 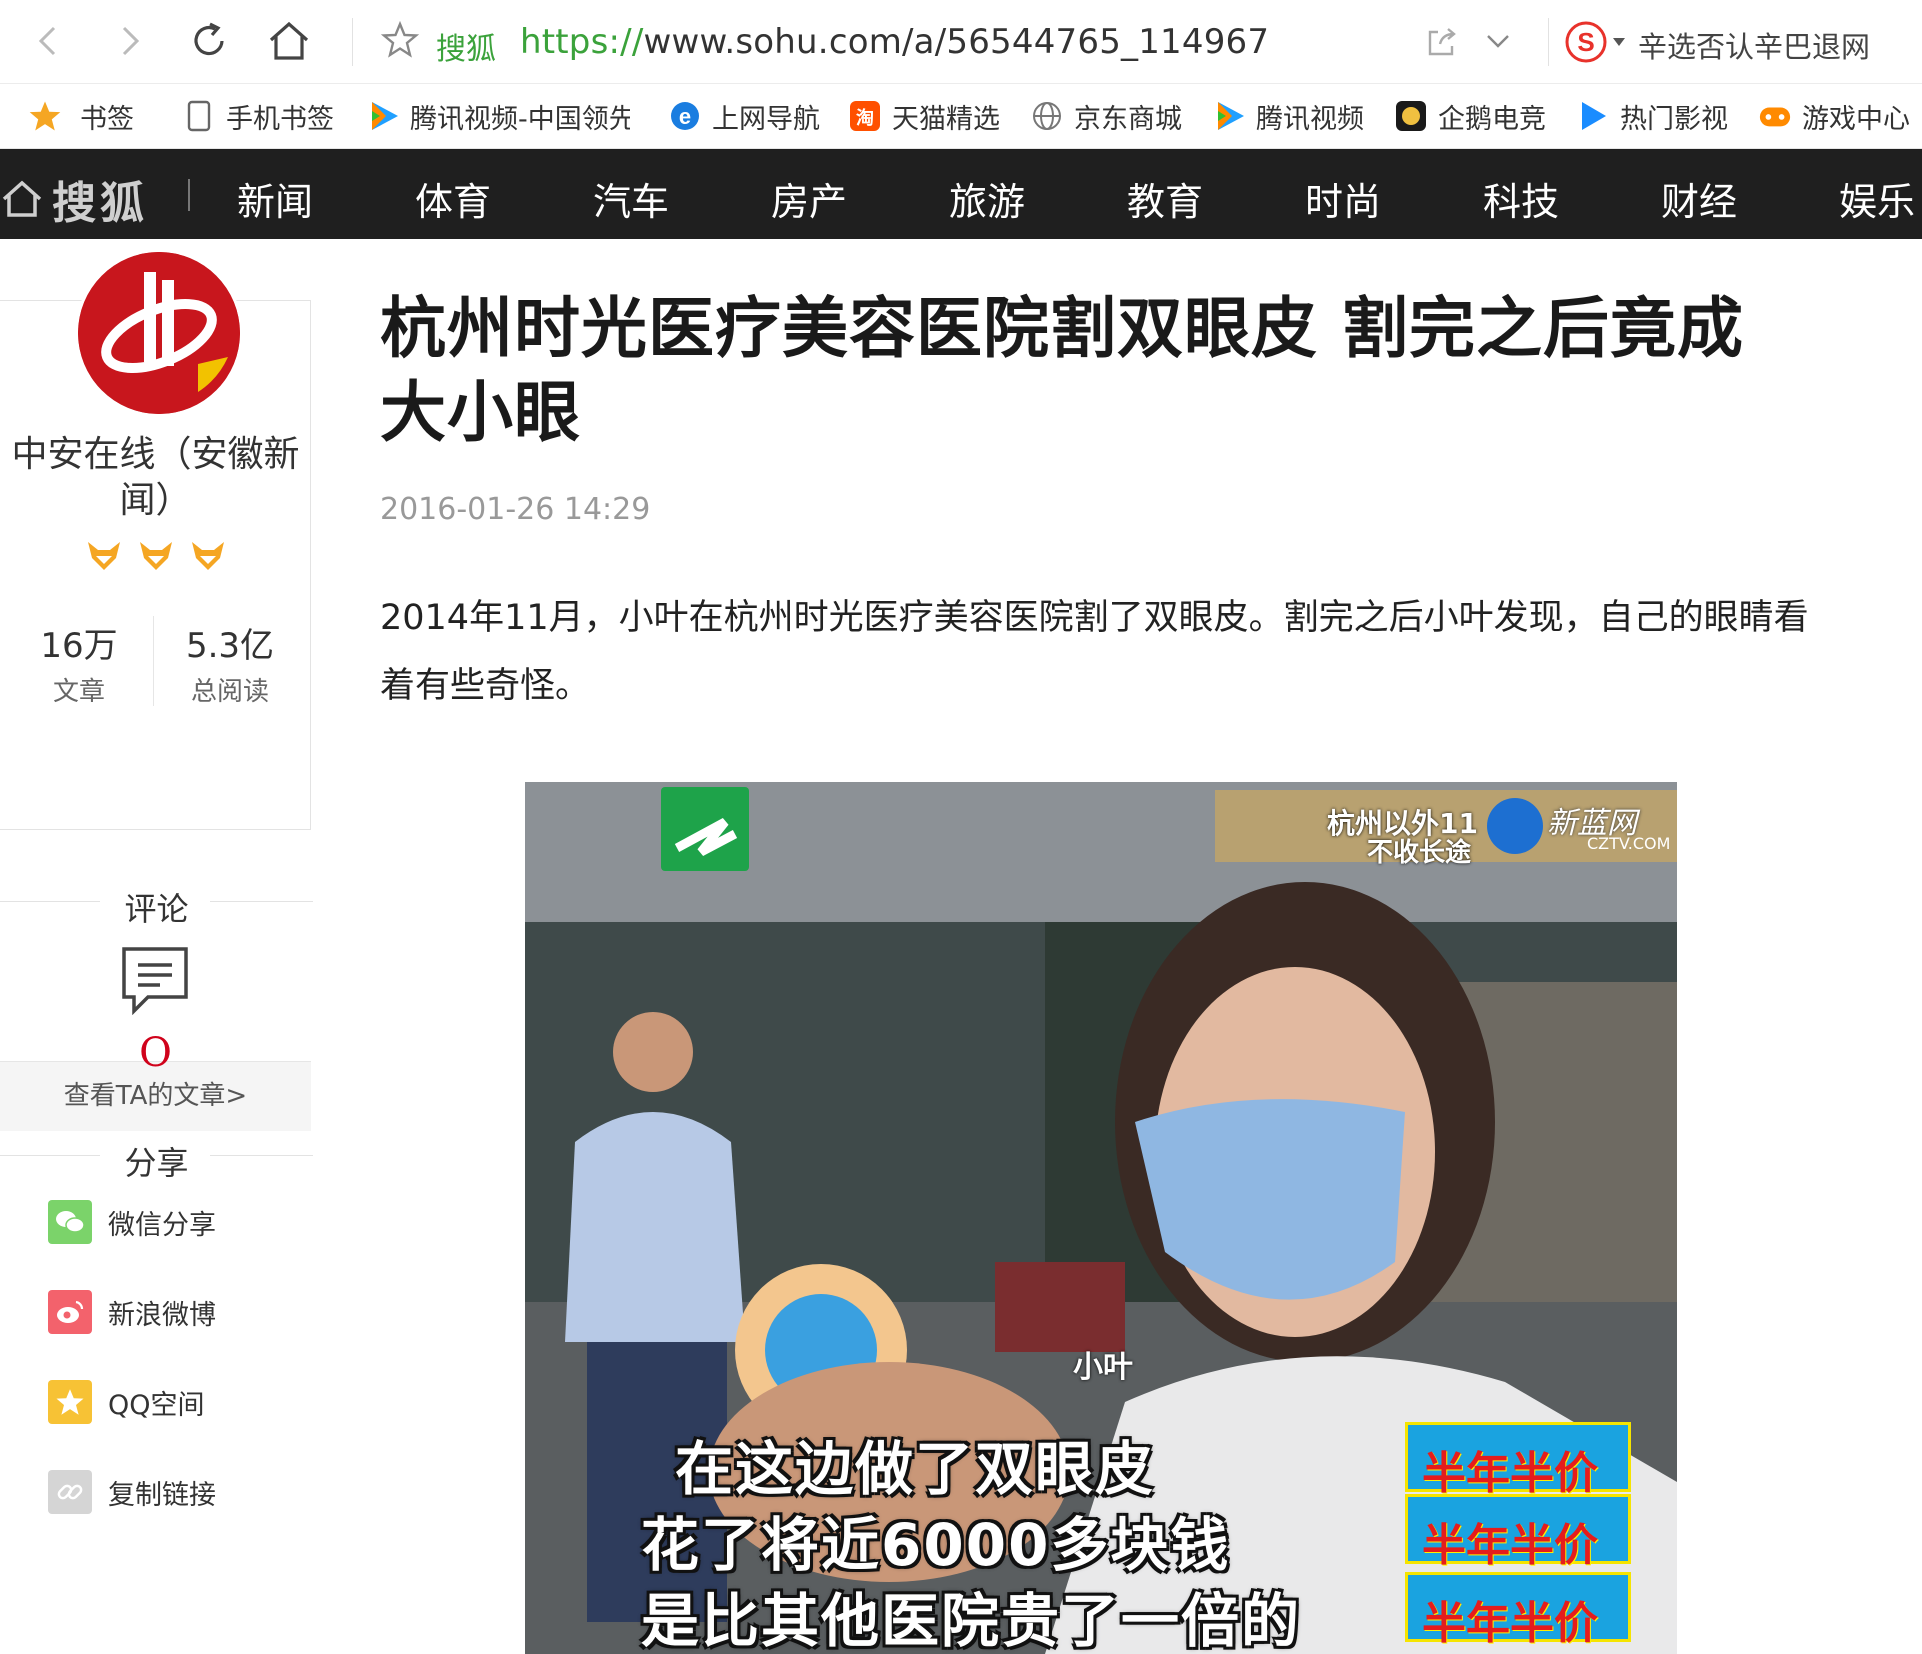 I want to click on chevron-down-icon, so click(x=1498, y=43).